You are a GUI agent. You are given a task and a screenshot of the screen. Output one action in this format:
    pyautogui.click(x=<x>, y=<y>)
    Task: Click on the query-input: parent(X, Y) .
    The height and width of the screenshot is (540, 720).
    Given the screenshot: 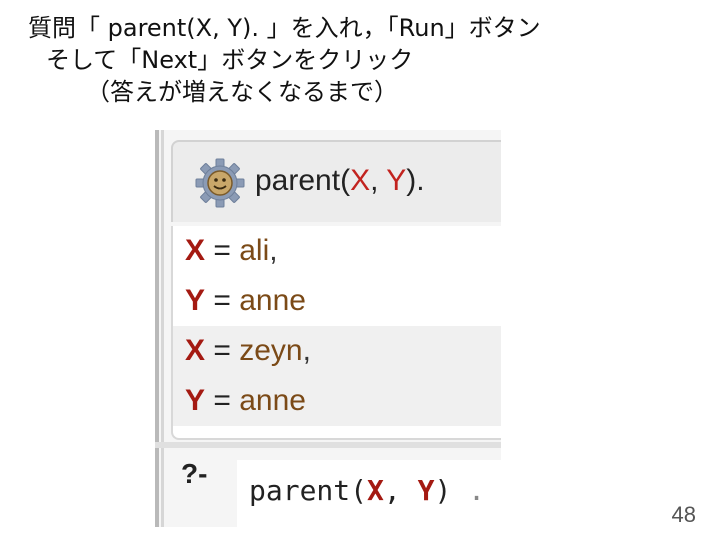 What is the action you would take?
    pyautogui.click(x=369, y=493)
    